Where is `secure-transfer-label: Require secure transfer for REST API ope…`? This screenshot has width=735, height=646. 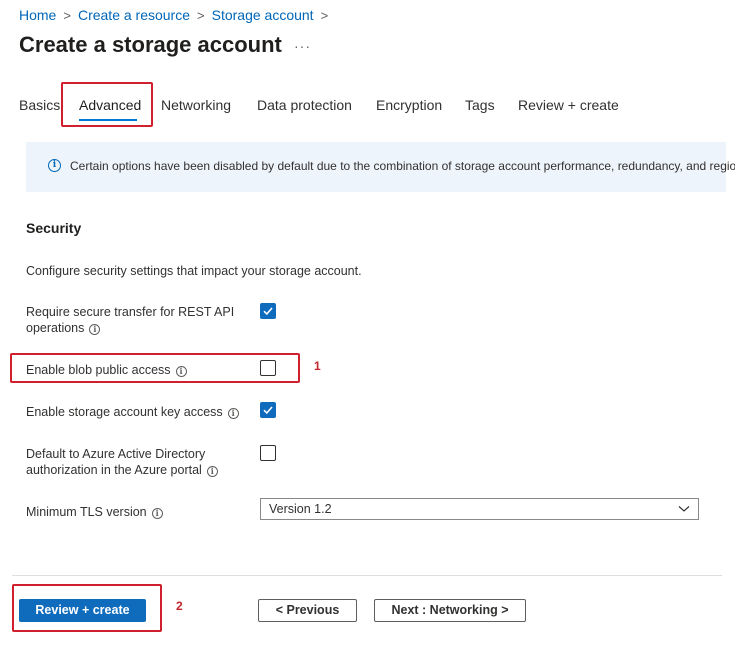
secure-transfer-label: Require secure transfer for REST API ope… is located at coordinates (130, 320).